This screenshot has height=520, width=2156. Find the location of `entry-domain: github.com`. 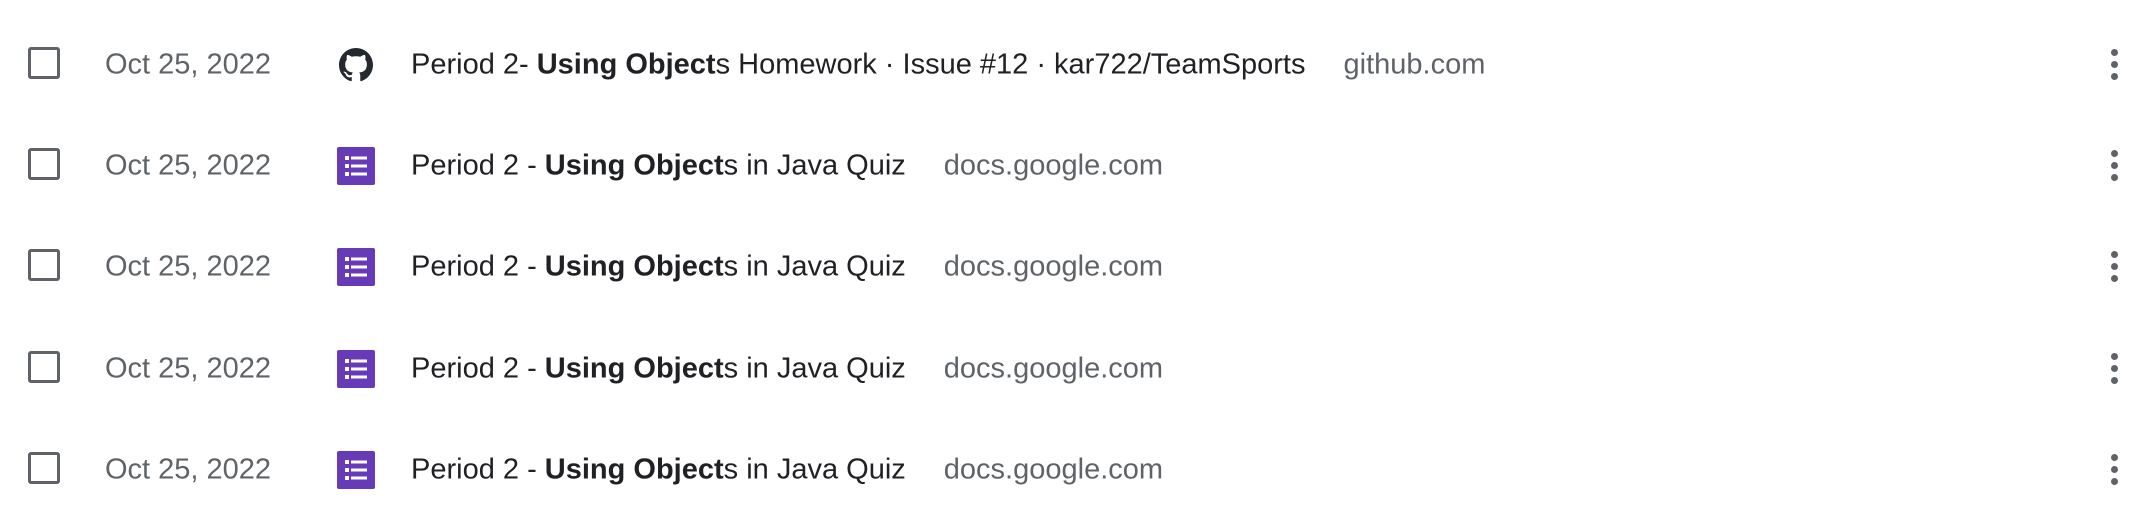

entry-domain: github.com is located at coordinates (1414, 64).